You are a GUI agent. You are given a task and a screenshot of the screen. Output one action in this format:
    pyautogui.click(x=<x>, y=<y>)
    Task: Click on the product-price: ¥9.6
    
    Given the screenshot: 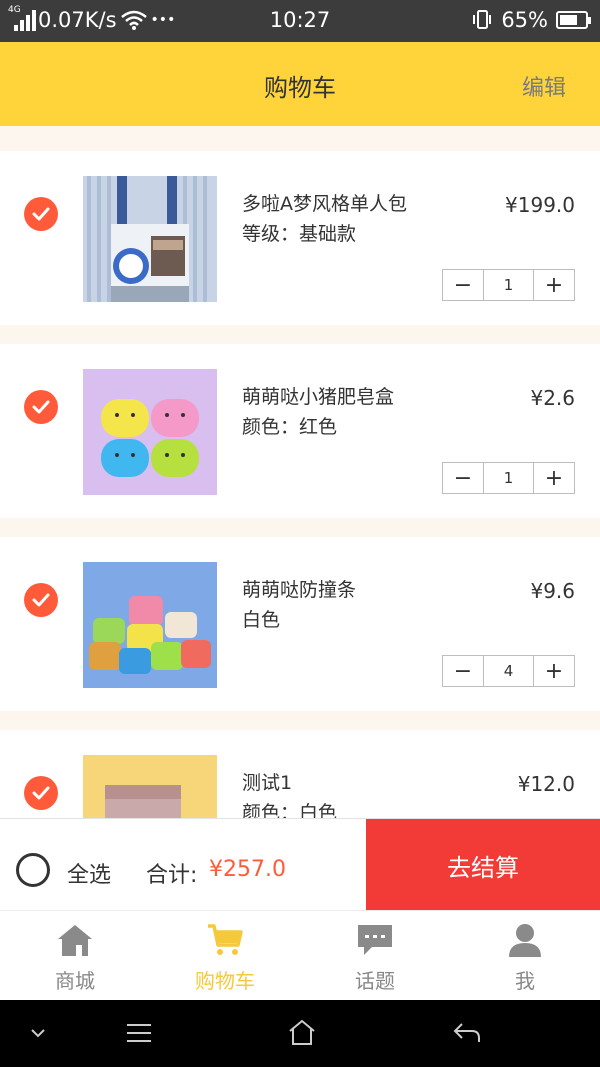 What is the action you would take?
    pyautogui.click(x=552, y=591)
    